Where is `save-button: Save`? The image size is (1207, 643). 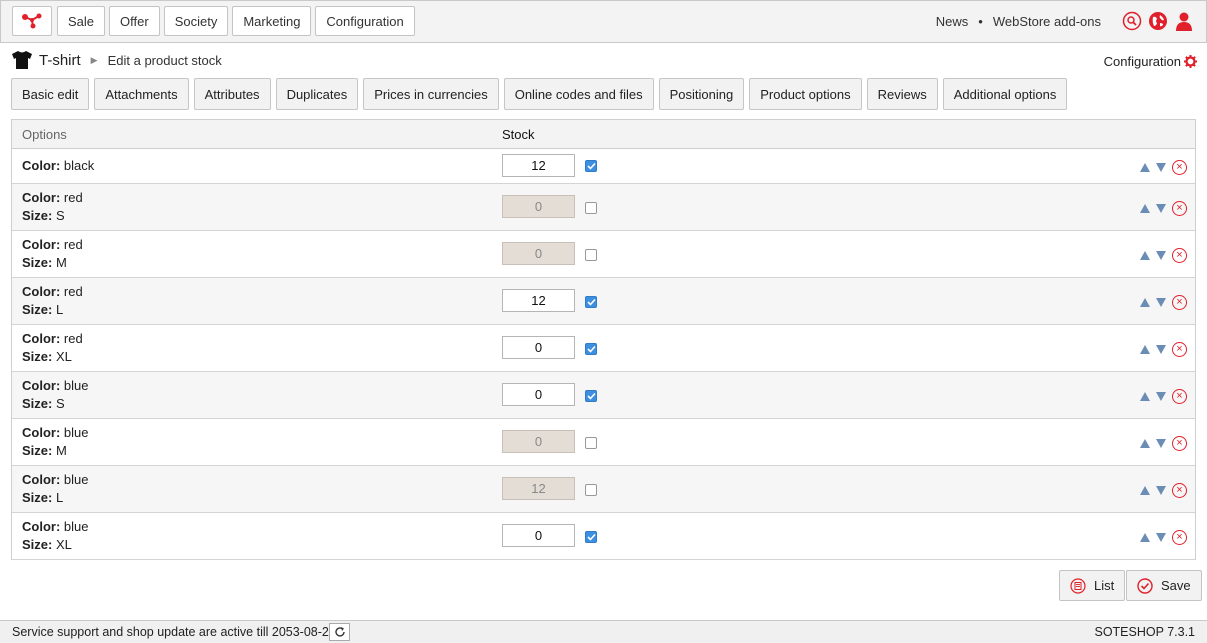 save-button: Save is located at coordinates (1164, 585).